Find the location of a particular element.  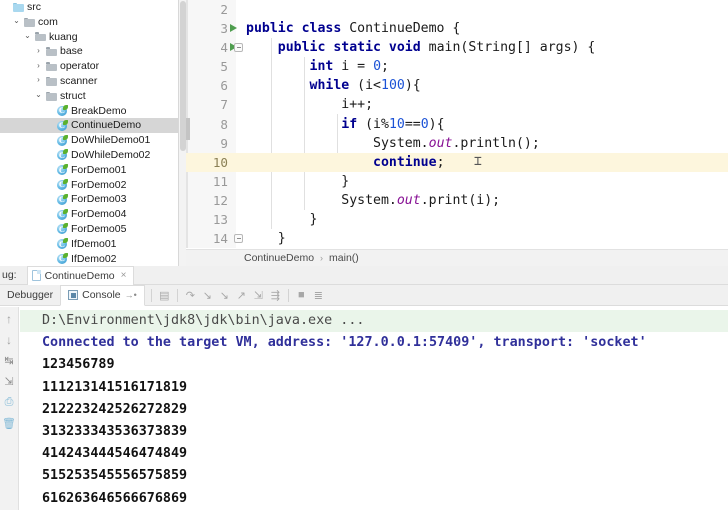

tree-item-breakdemo: C BreakDemo is located at coordinates (90, 111).